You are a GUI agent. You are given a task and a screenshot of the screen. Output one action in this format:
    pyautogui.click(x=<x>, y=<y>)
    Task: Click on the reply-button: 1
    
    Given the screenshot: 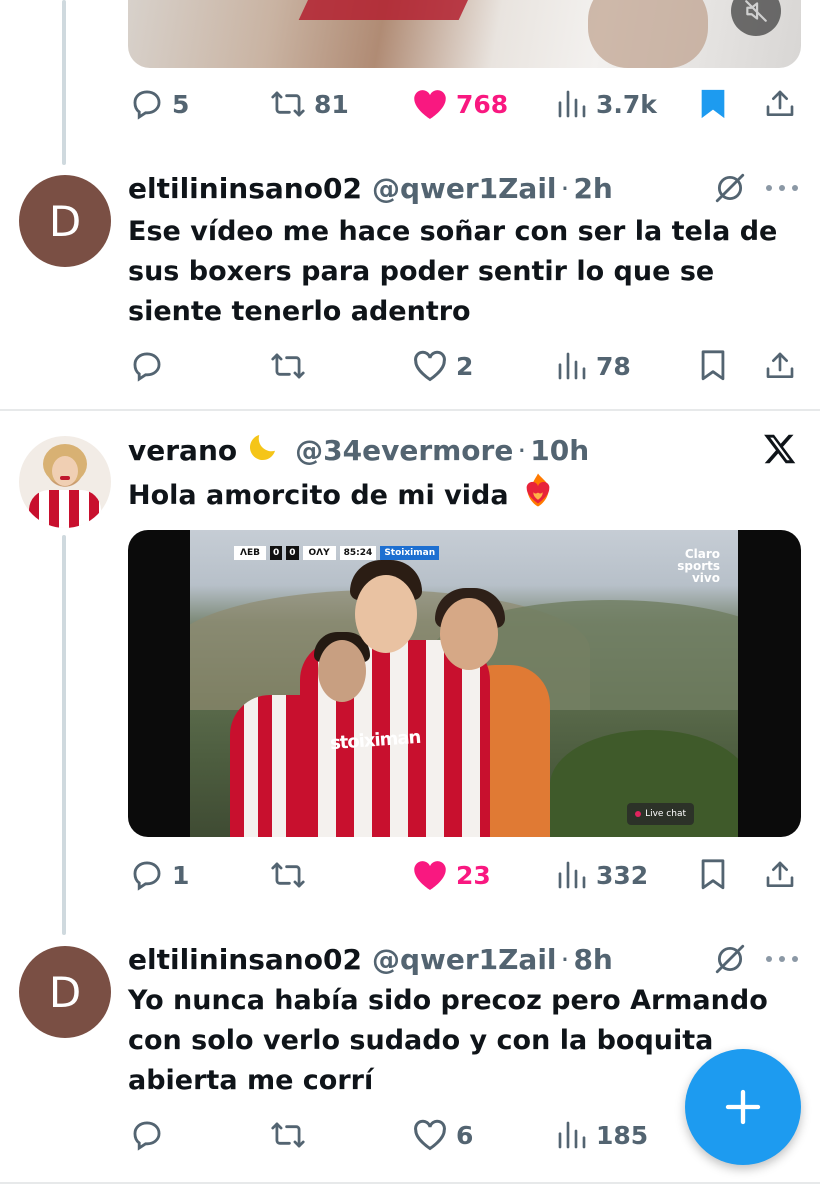 What is the action you would take?
    pyautogui.click(x=159, y=875)
    